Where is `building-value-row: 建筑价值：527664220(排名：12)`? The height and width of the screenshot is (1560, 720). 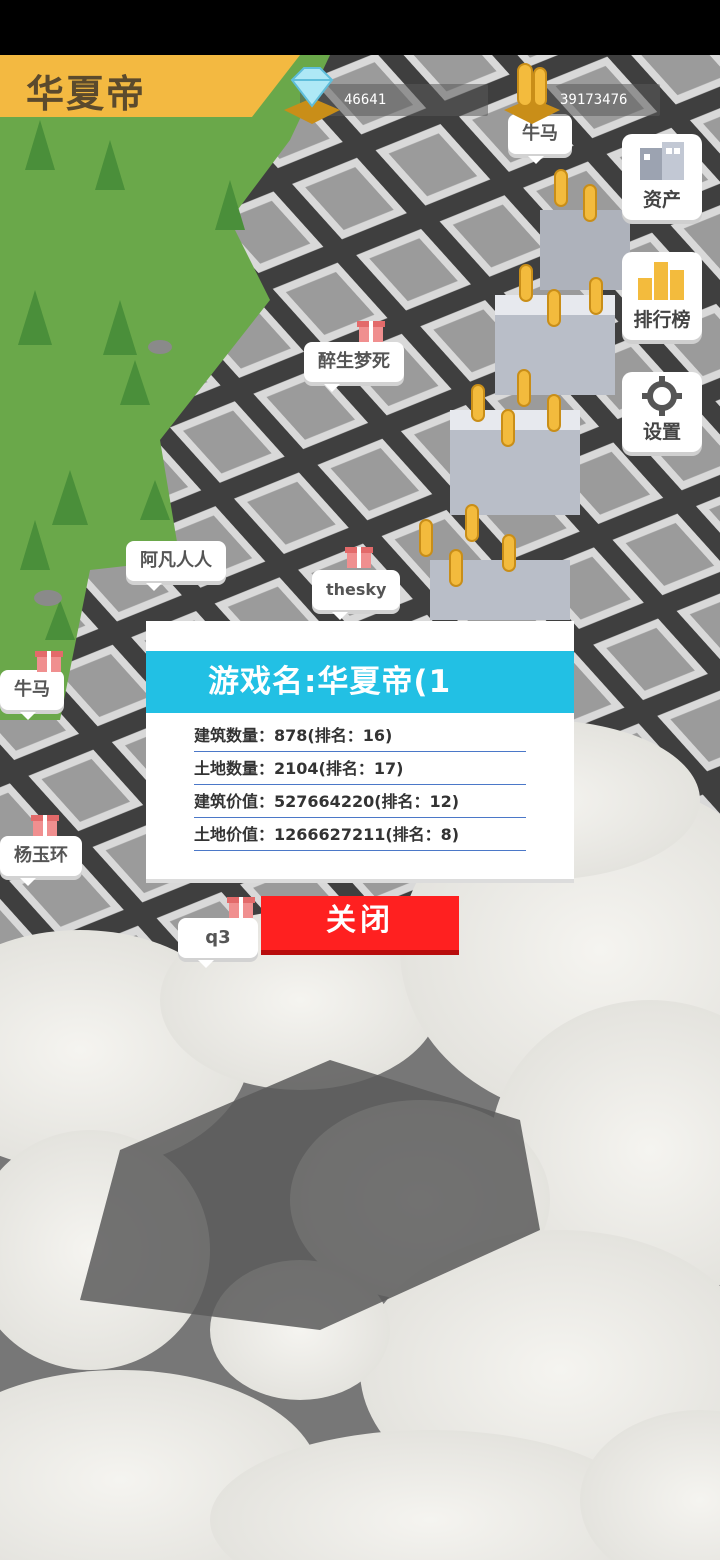
building-value-row: 建筑价值：527664220(排名：12) is located at coordinates (360, 802).